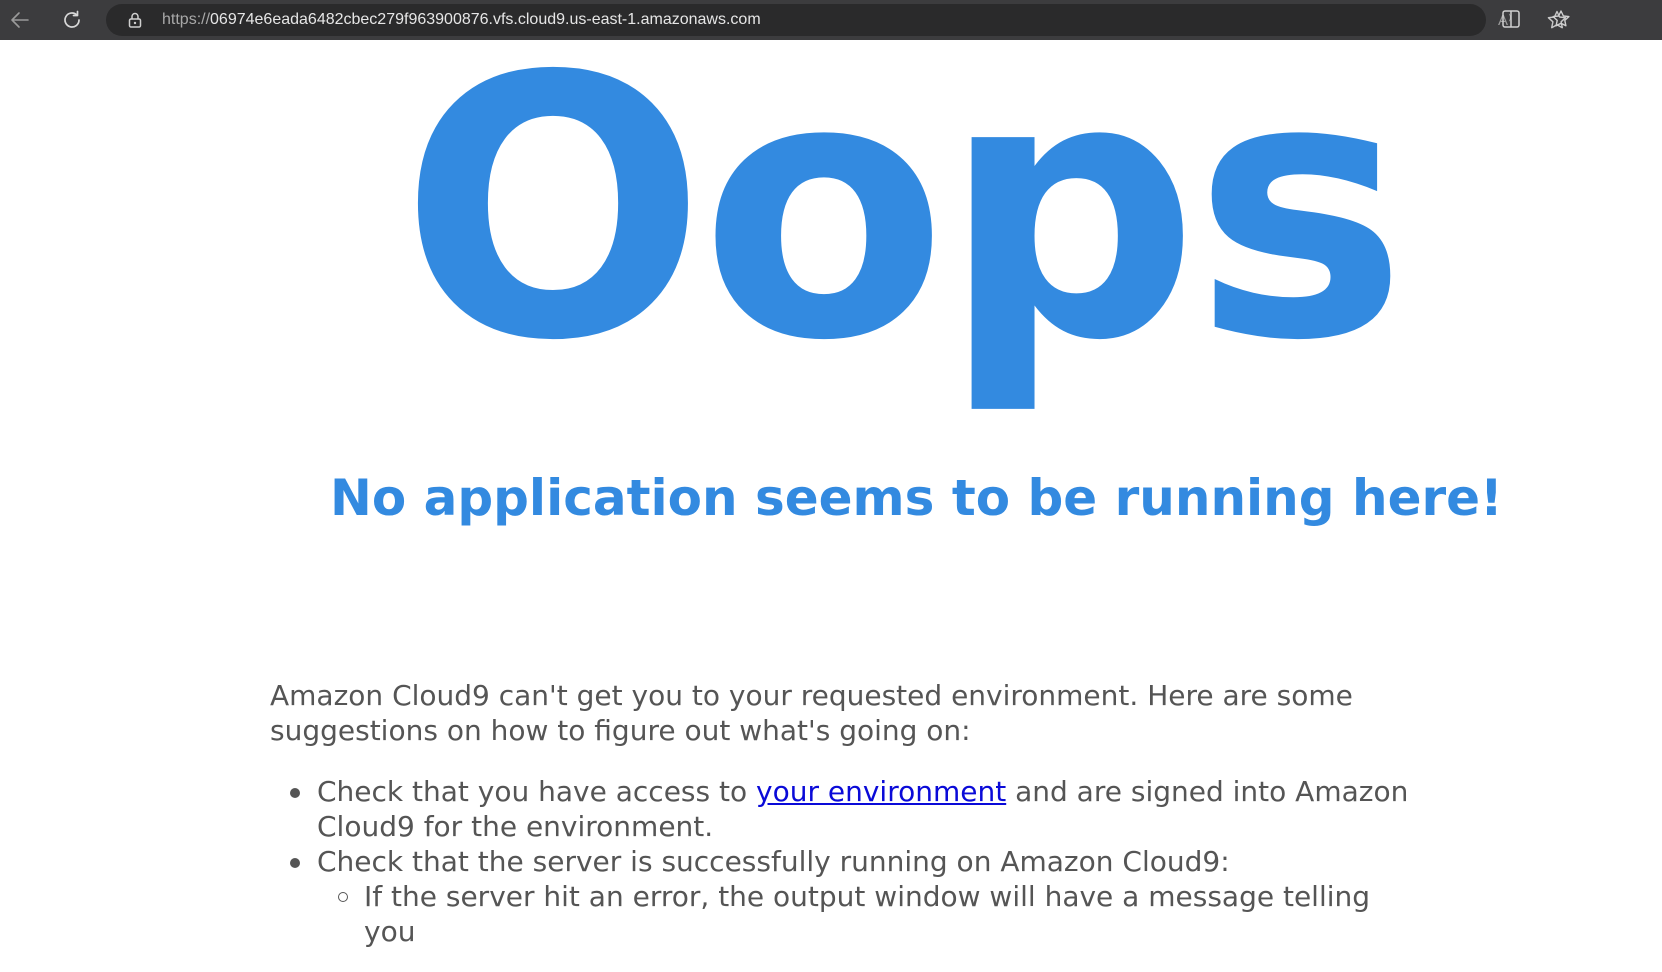 Image resolution: width=1662 pixels, height=972 pixels. I want to click on error-subtitle: No application seems to be running here!, so click(916, 498).